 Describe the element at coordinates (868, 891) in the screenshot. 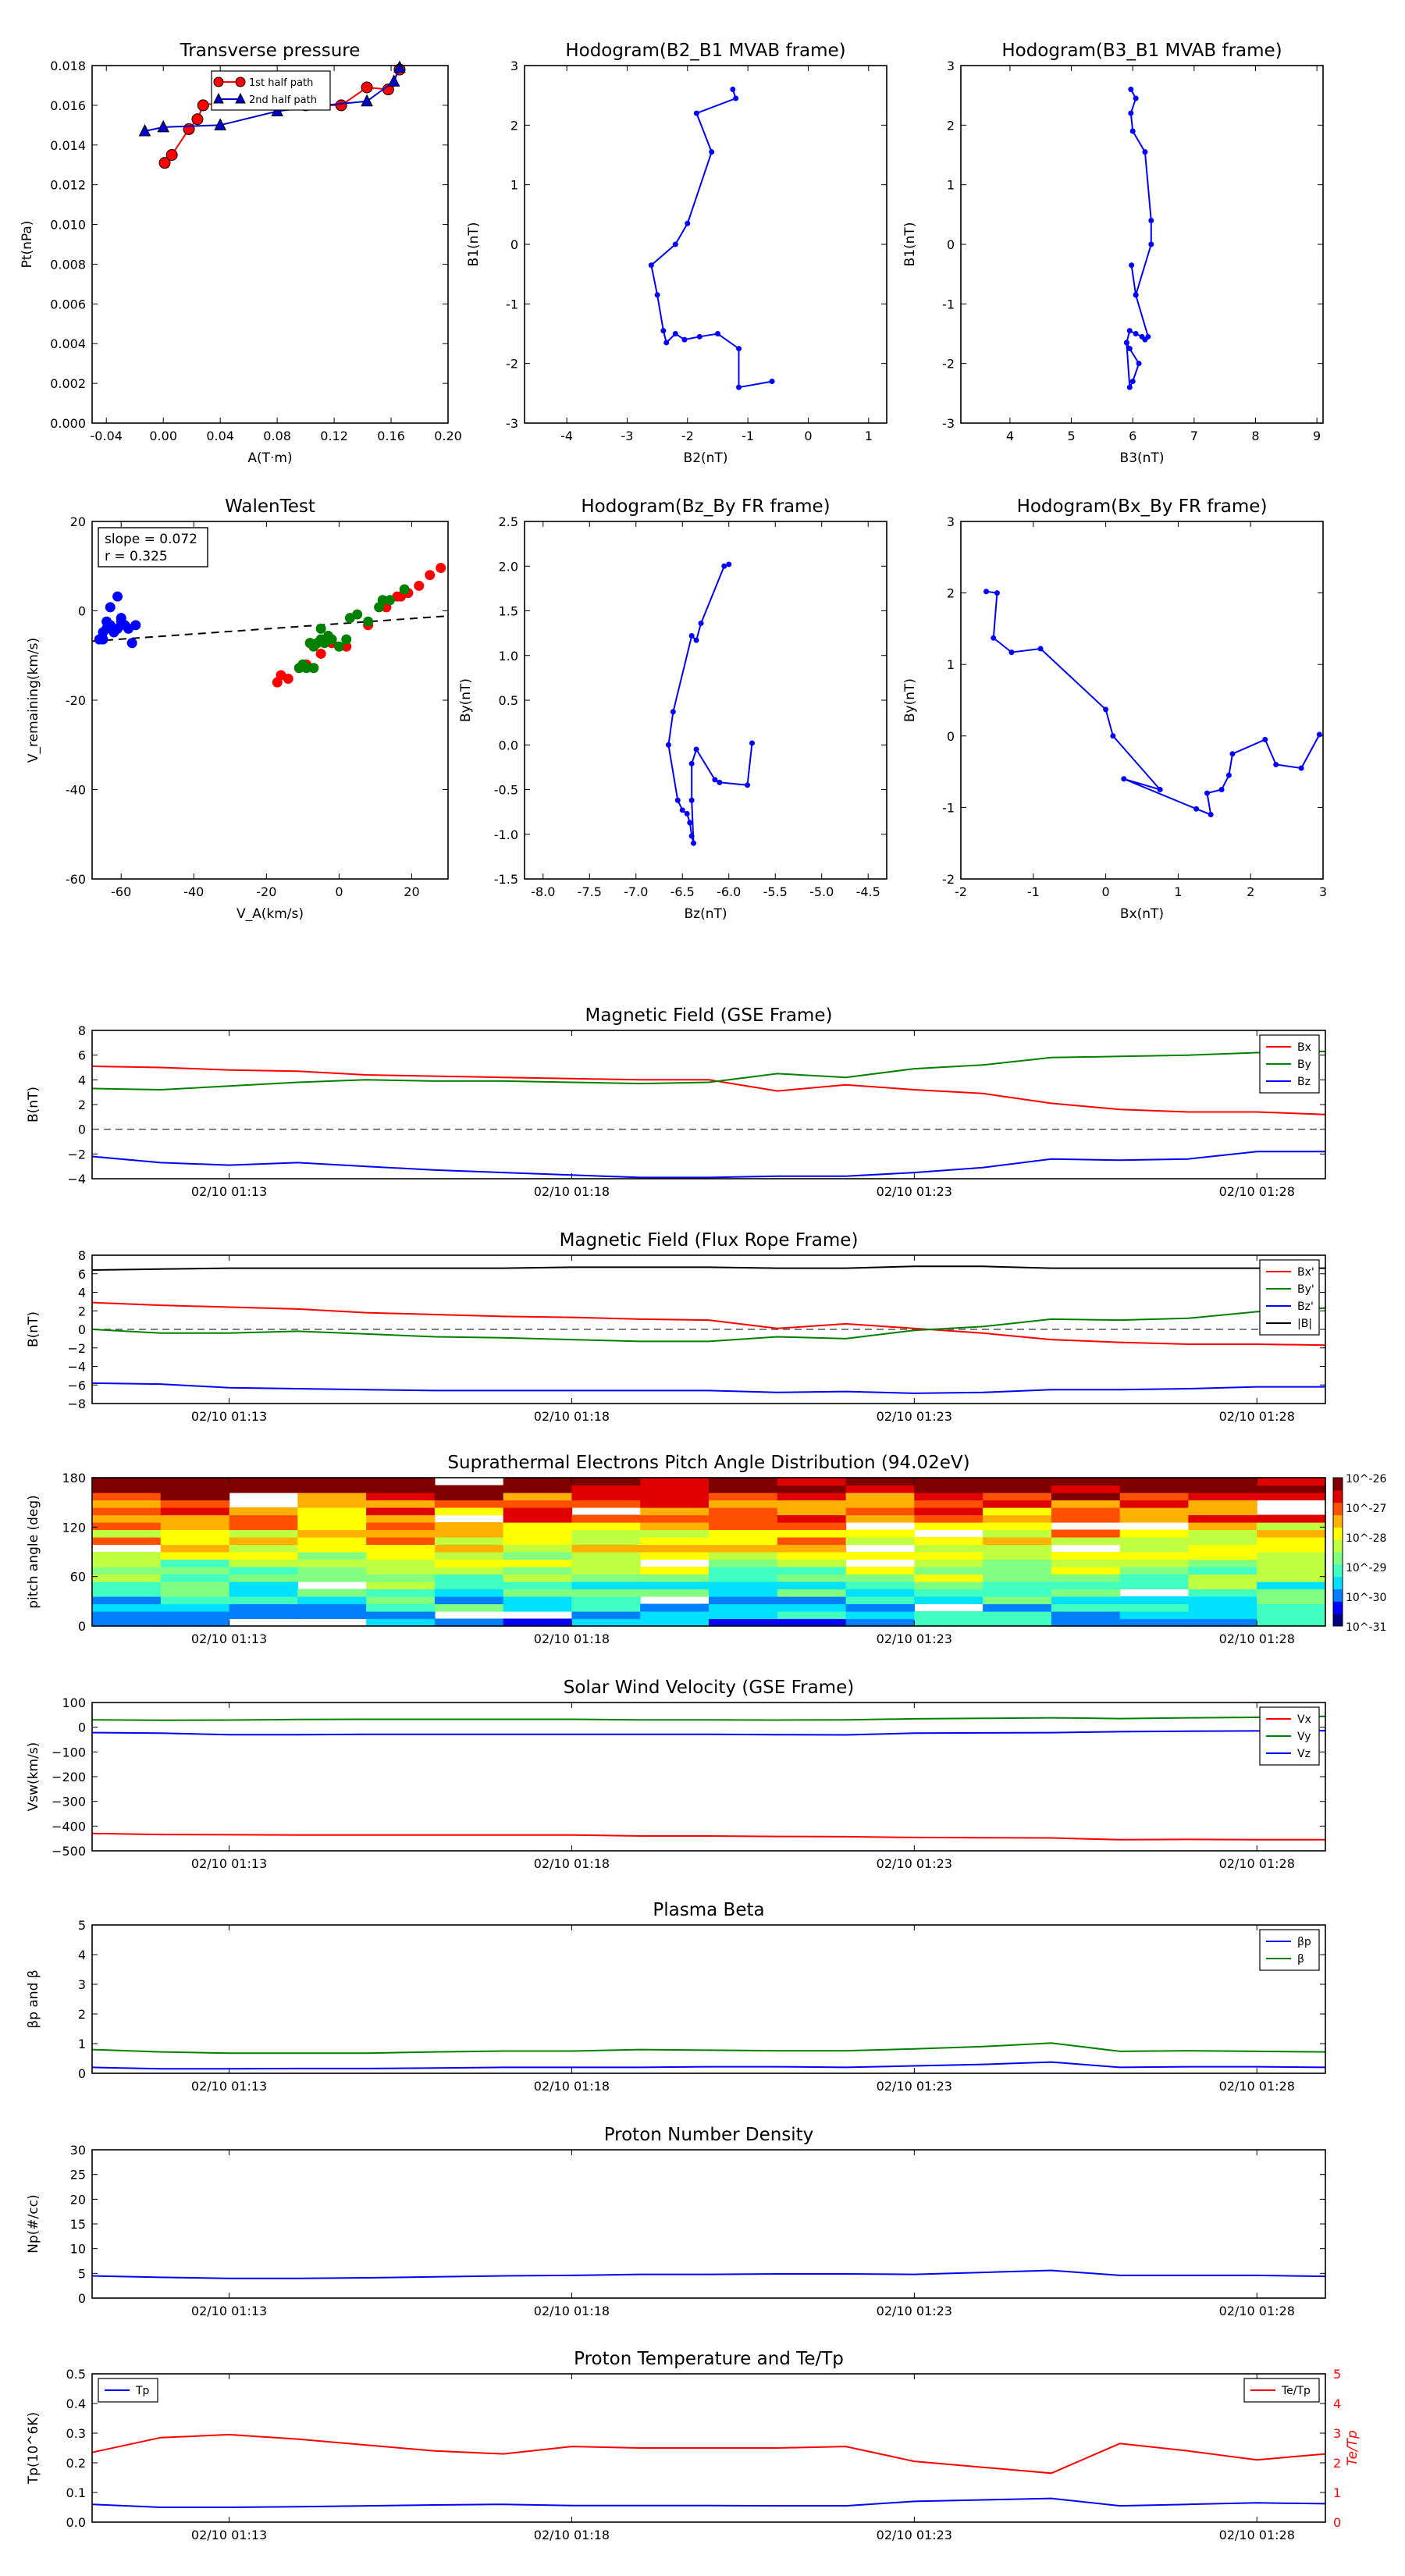

I see `x-tick-label: -4.5` at that location.